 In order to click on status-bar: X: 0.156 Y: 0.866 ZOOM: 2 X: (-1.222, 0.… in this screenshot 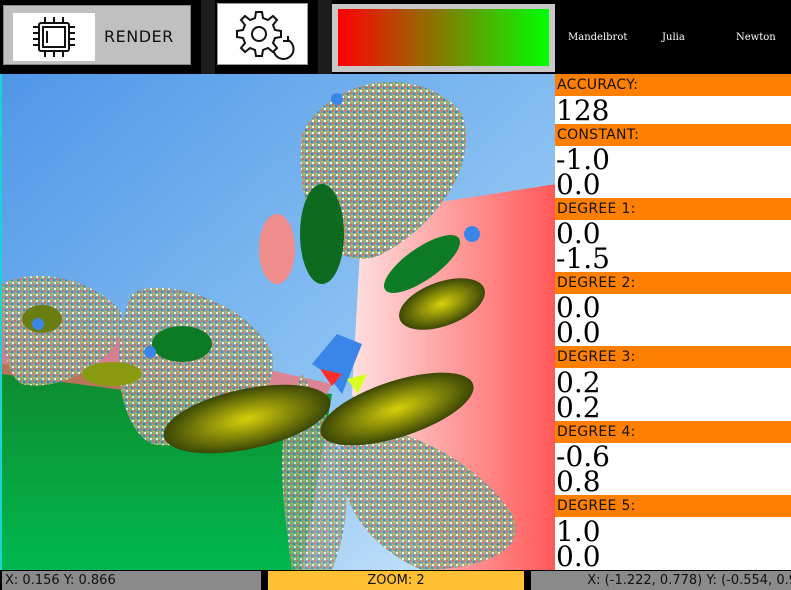, I will do `click(395, 580)`.